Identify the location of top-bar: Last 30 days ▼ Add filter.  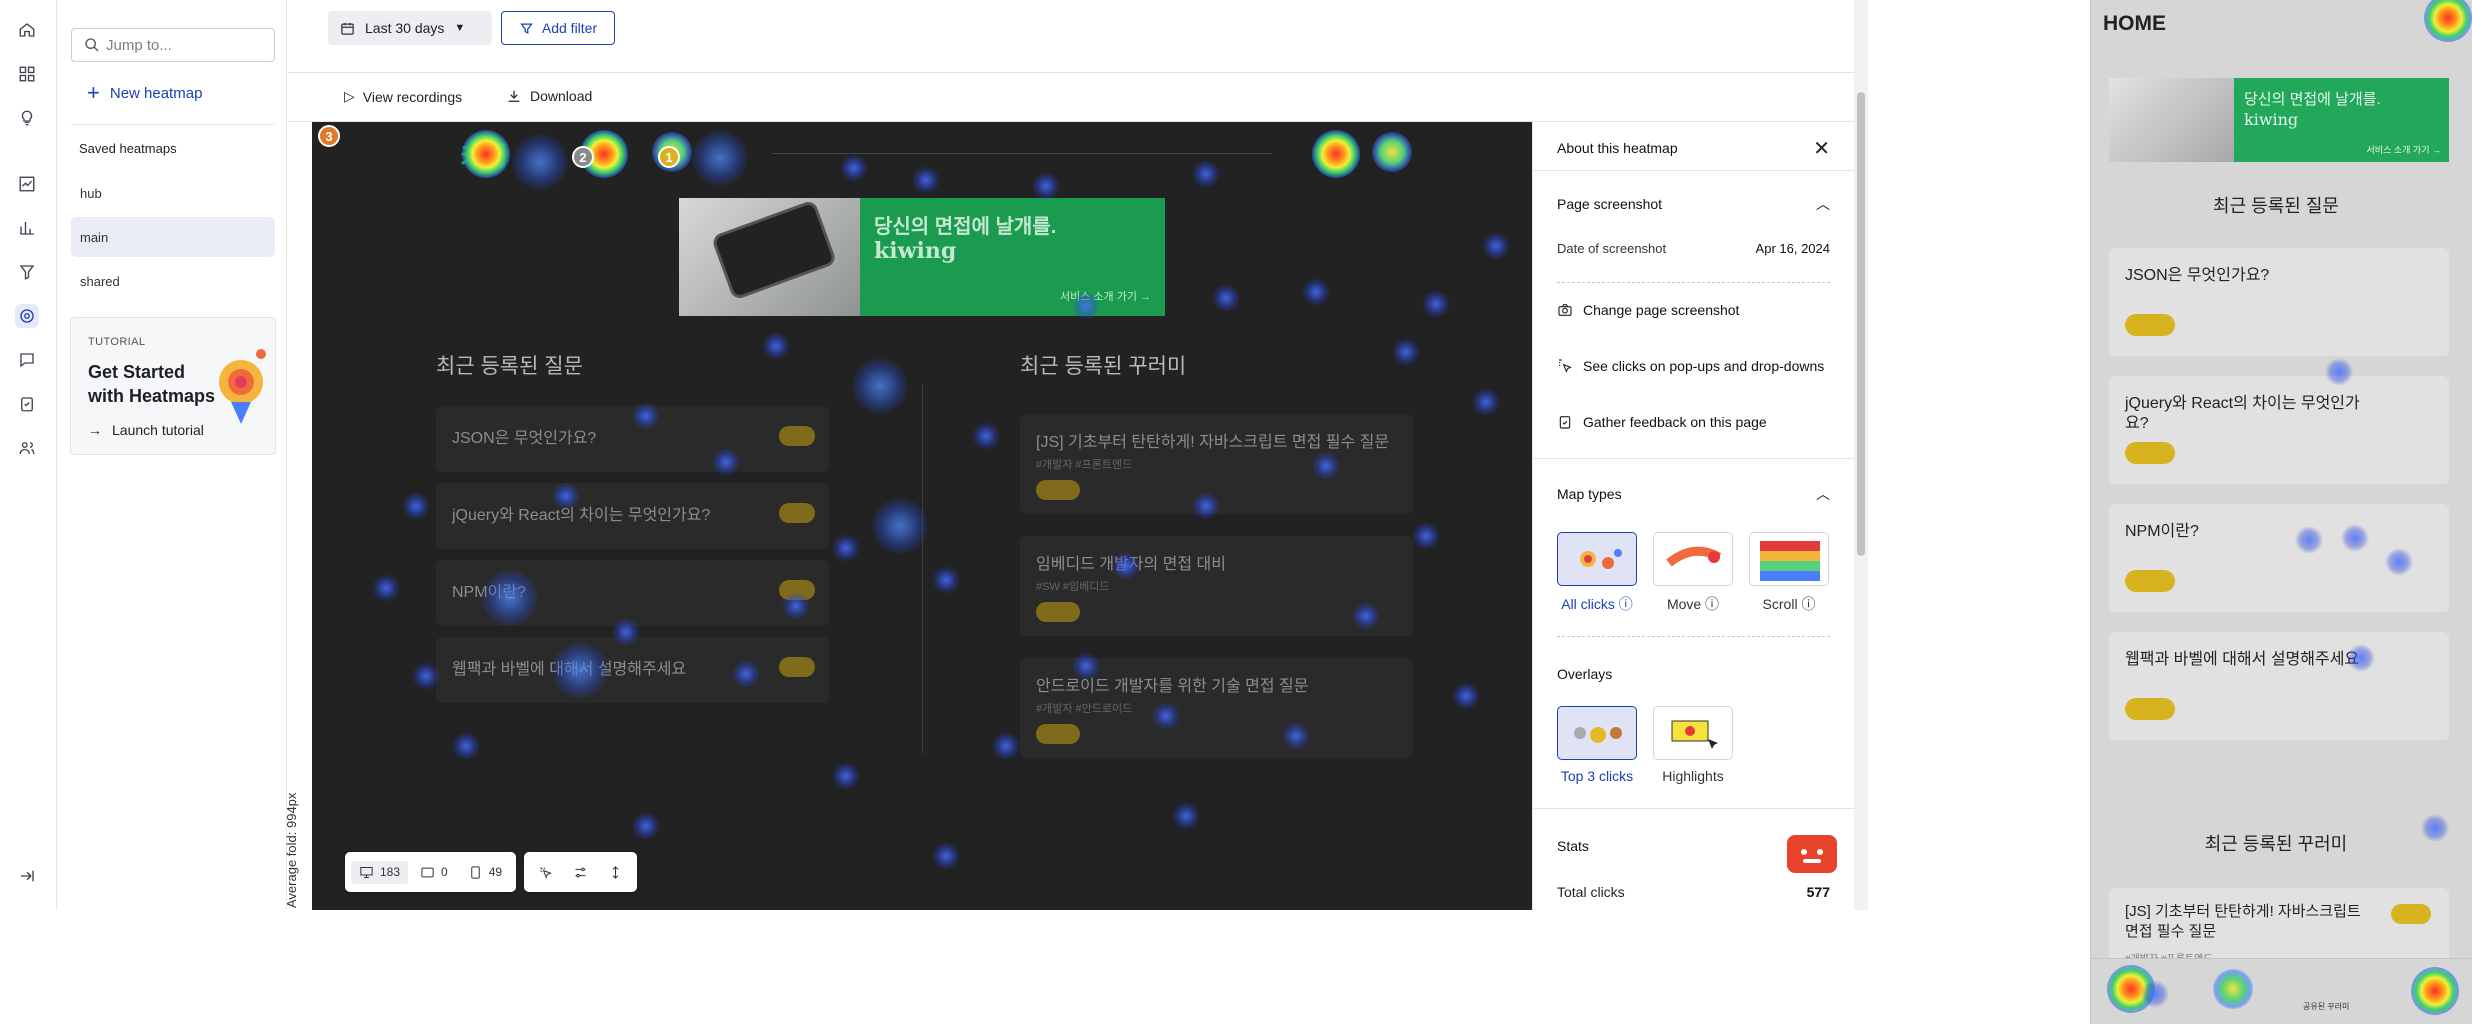
(1071, 36).